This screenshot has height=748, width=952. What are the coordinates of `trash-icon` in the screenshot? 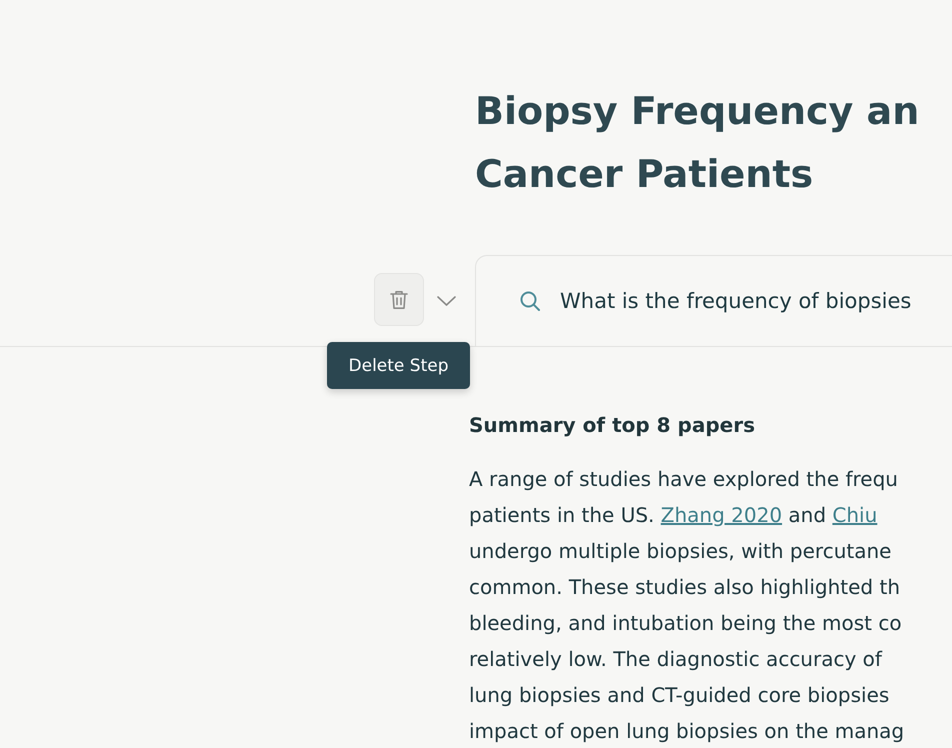 It's located at (399, 300).